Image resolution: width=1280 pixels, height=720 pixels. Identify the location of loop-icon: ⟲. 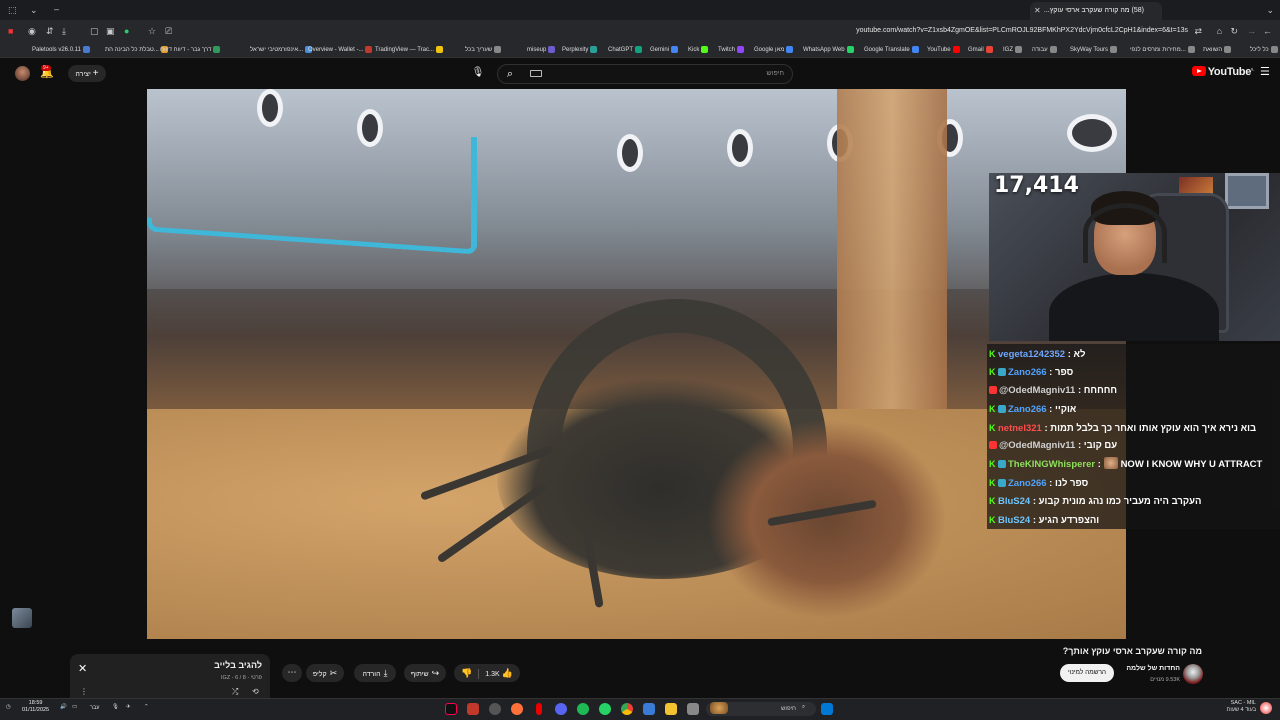
(255, 691).